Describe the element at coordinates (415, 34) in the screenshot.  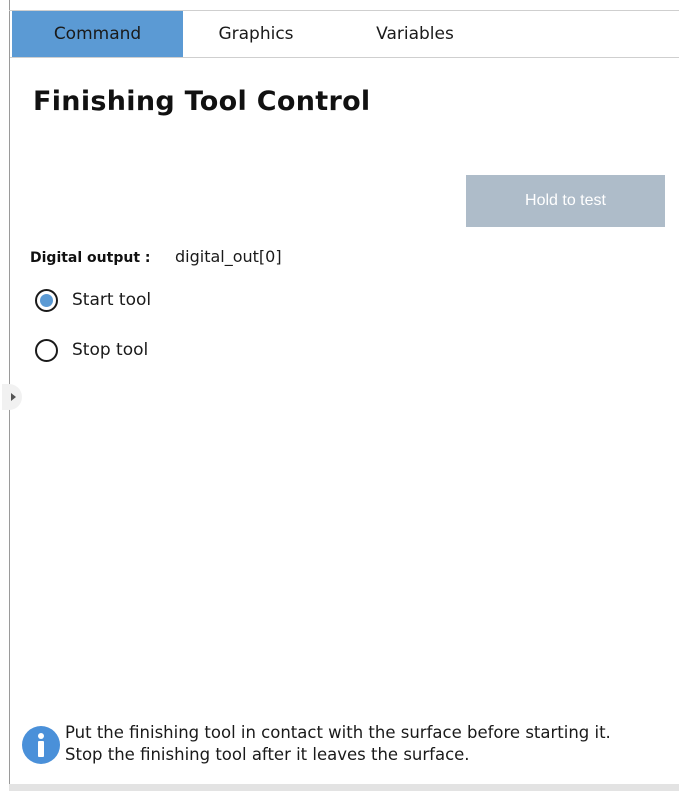
I see `tab-variables: Variables` at that location.